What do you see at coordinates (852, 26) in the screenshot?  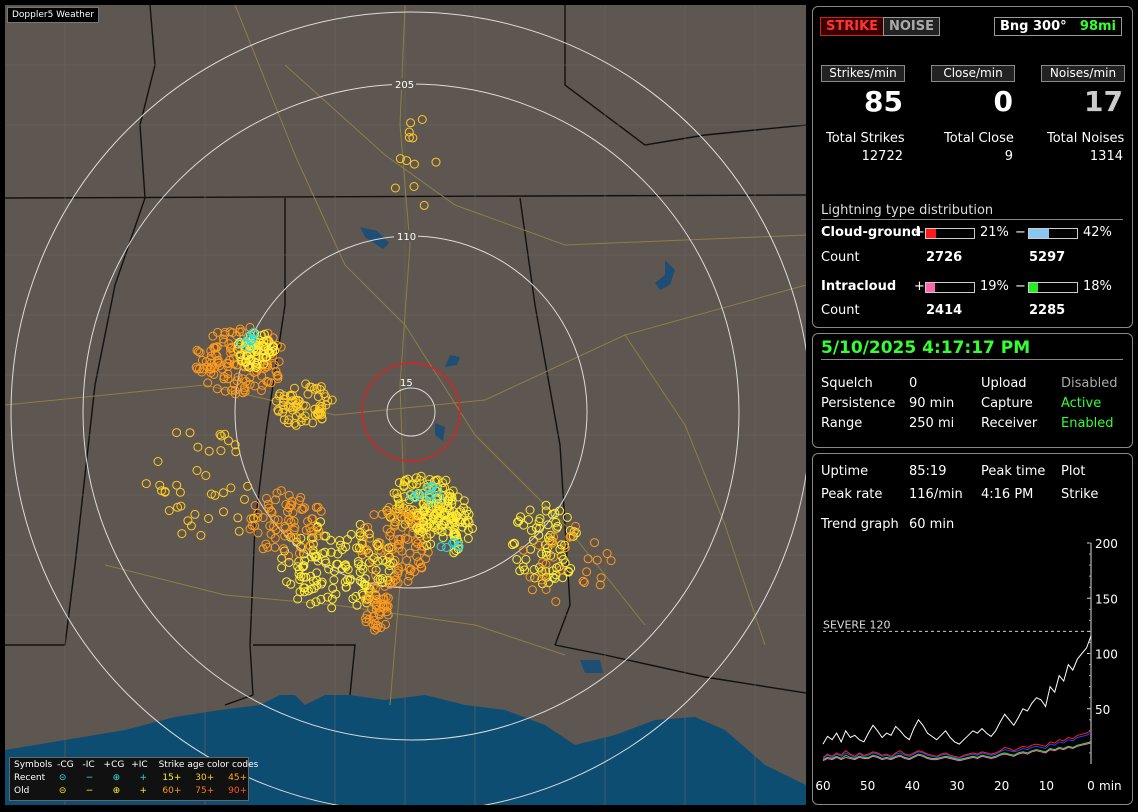 I see `strike-tag: STRIKE` at bounding box center [852, 26].